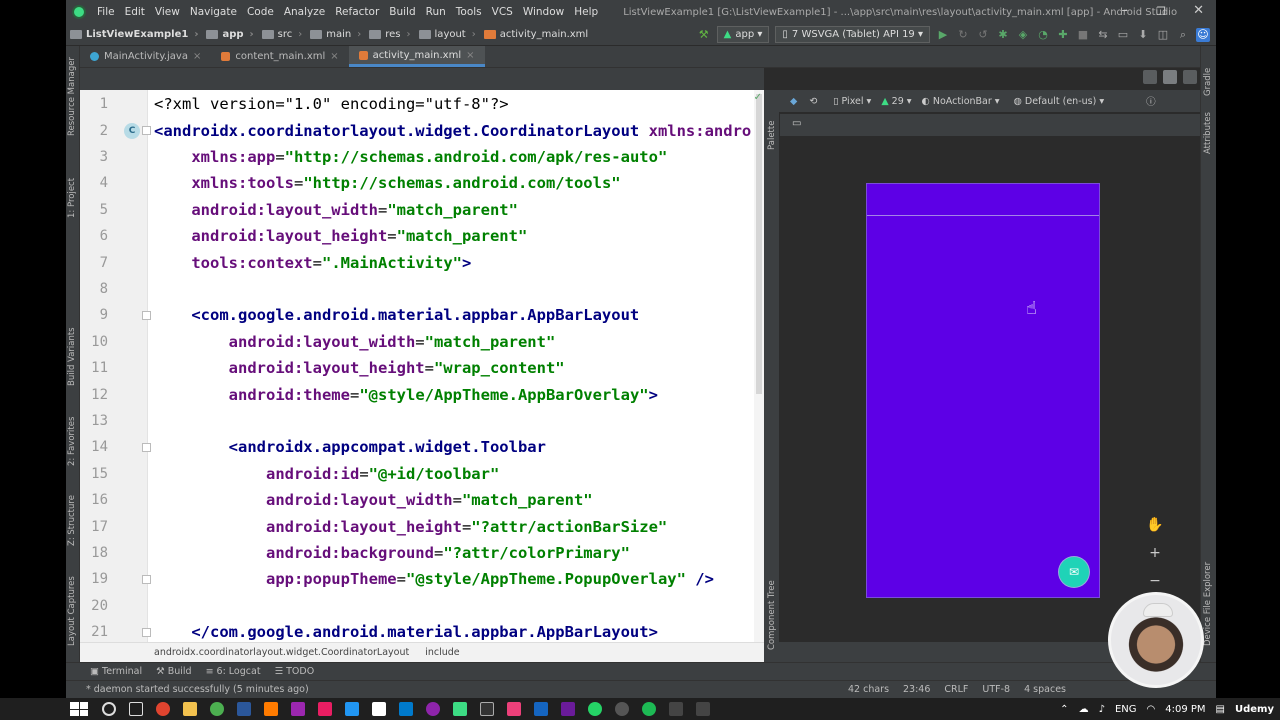 The width and height of the screenshot is (1280, 720). I want to click on menu-file: File, so click(106, 12).